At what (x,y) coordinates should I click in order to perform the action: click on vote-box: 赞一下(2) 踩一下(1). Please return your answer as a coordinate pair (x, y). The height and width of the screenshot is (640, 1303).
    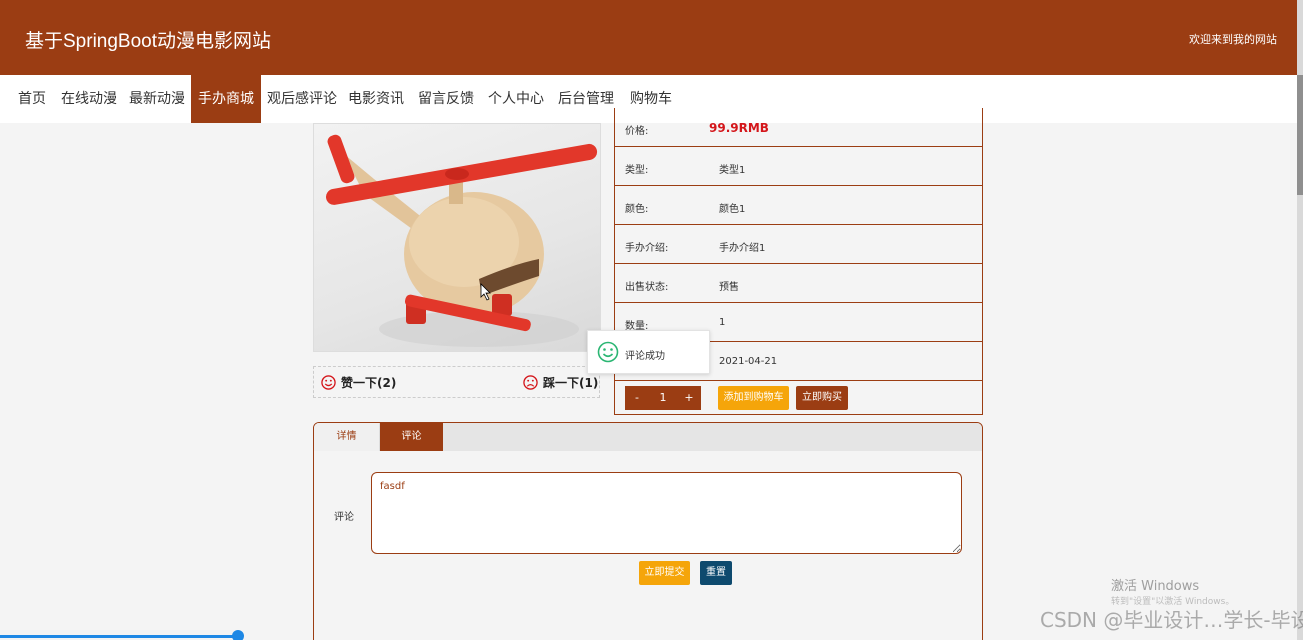
    Looking at the image, I should click on (456, 382).